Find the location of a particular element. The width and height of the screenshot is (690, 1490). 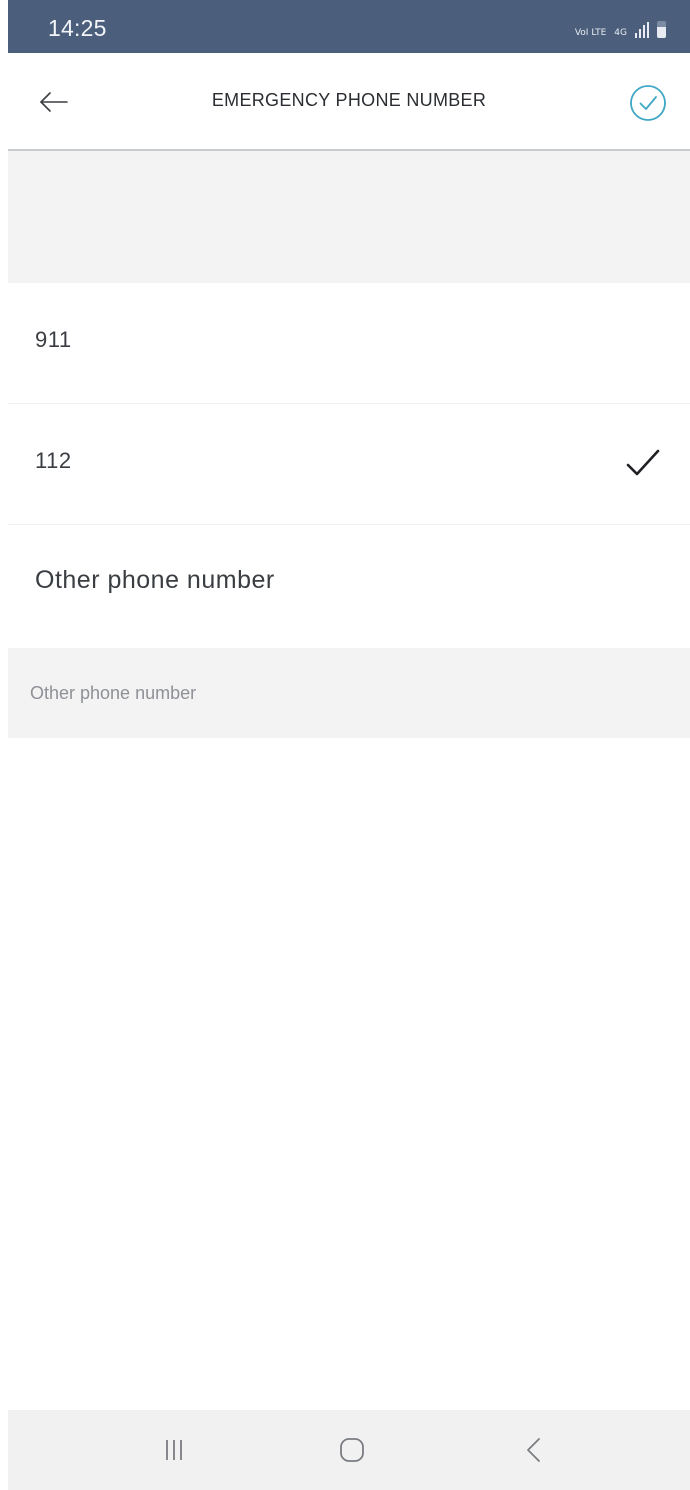

recents-icon is located at coordinates (174, 1450).